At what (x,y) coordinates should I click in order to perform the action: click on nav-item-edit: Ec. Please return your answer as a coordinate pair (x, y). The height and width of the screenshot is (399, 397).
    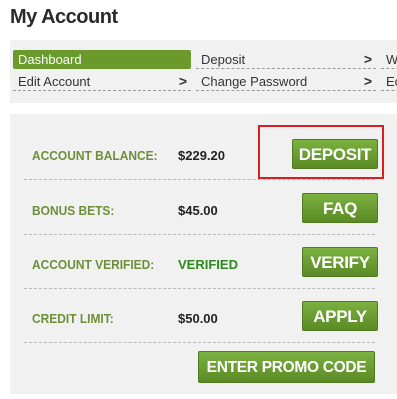
    Looking at the image, I should click on (389, 81).